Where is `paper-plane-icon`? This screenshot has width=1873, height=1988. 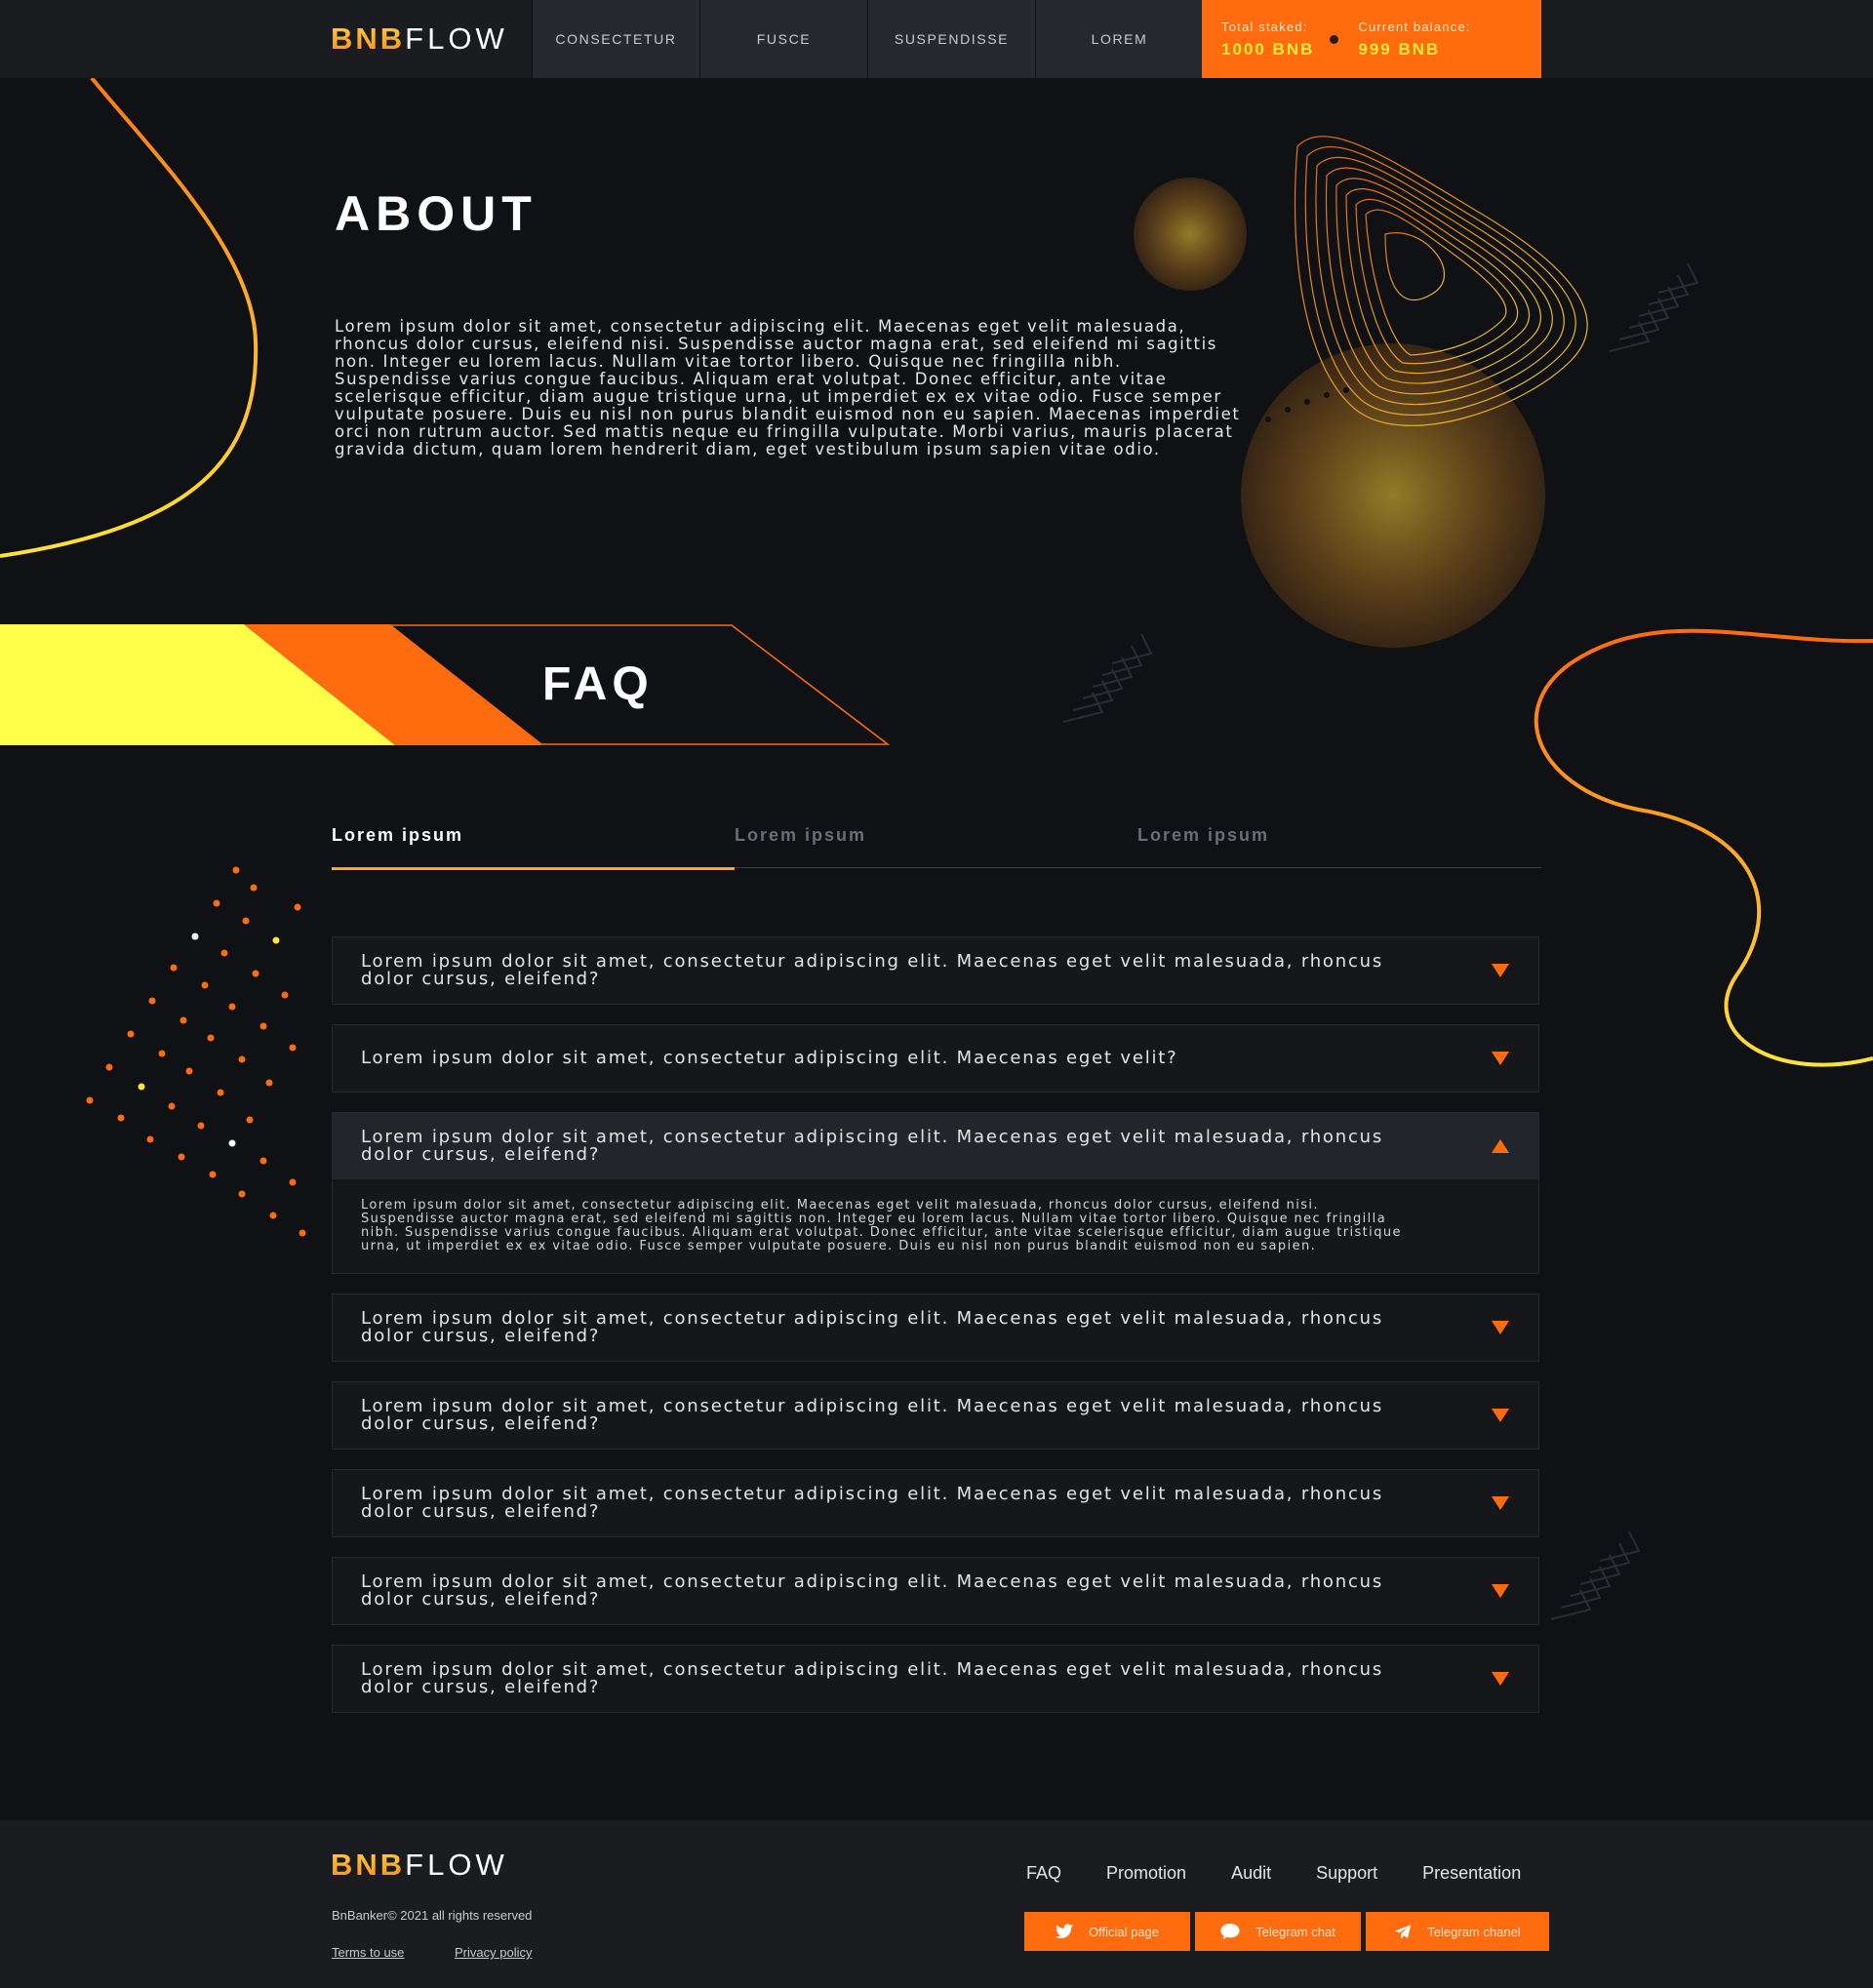 paper-plane-icon is located at coordinates (1403, 1932).